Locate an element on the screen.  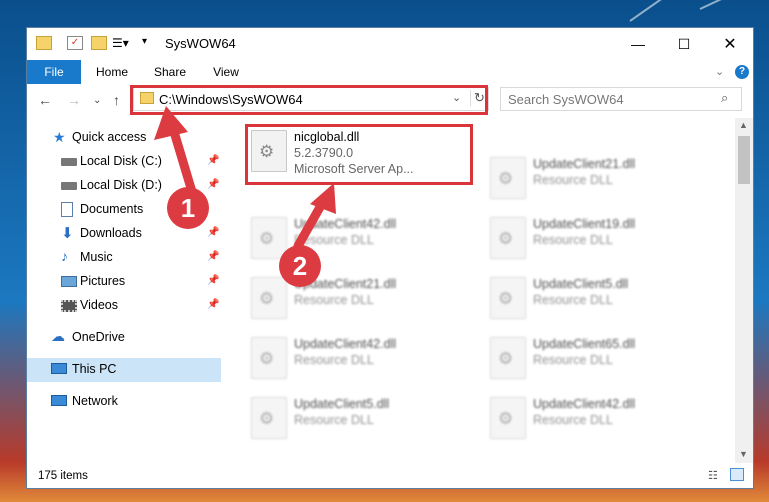
vertical-scrollbar: ▲ ▼ is located at coordinates (744, 290).